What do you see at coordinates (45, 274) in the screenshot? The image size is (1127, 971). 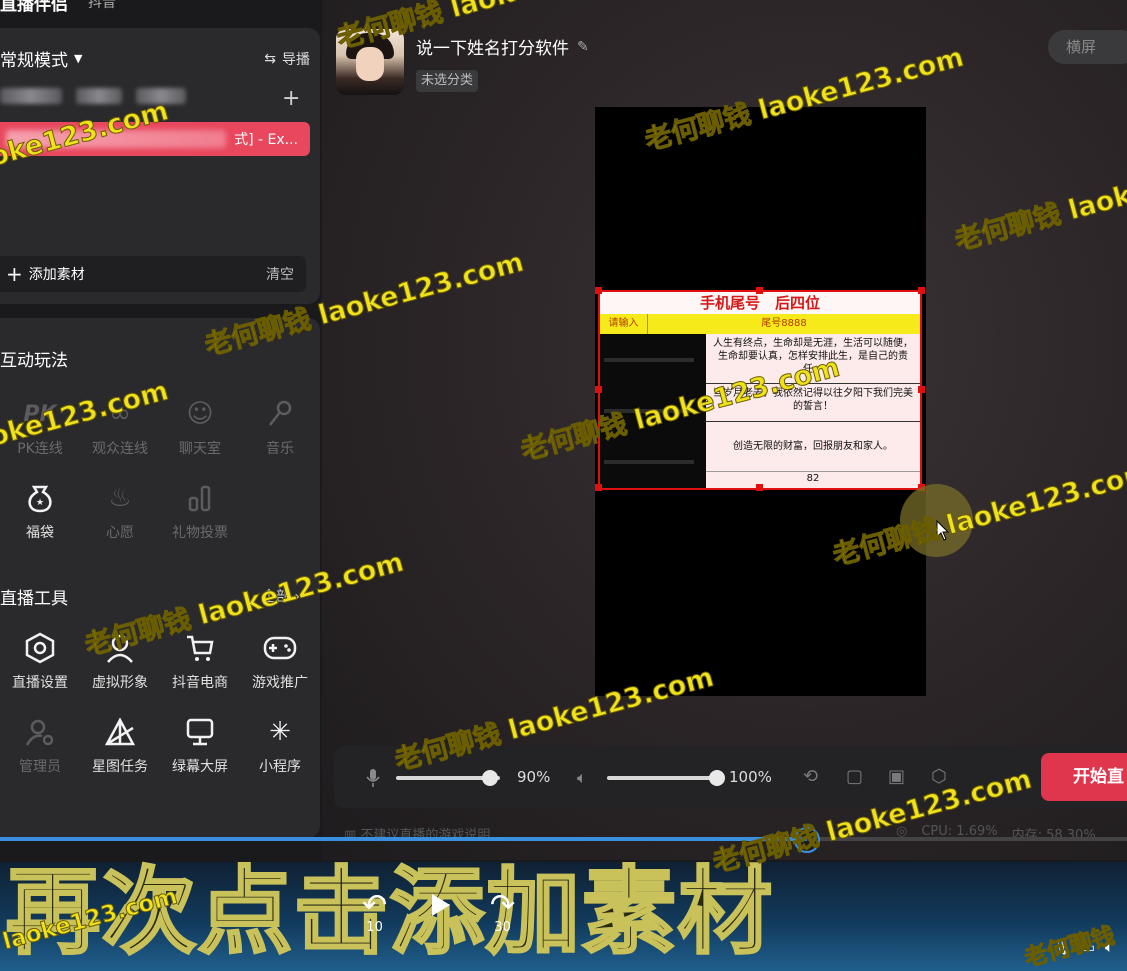 I see `add-material-button: + 添加素材` at bounding box center [45, 274].